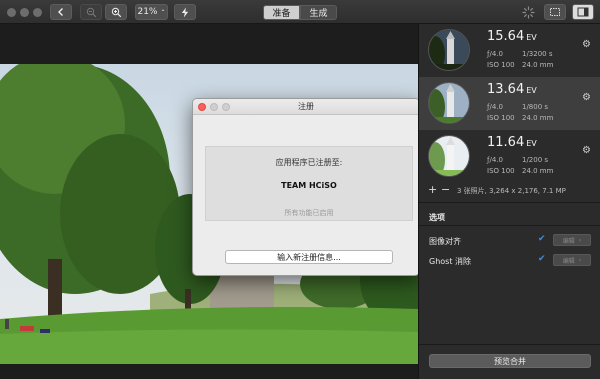 The width and height of the screenshot is (600, 379). I want to click on zoom-select: 21% ⌃, so click(151, 12).